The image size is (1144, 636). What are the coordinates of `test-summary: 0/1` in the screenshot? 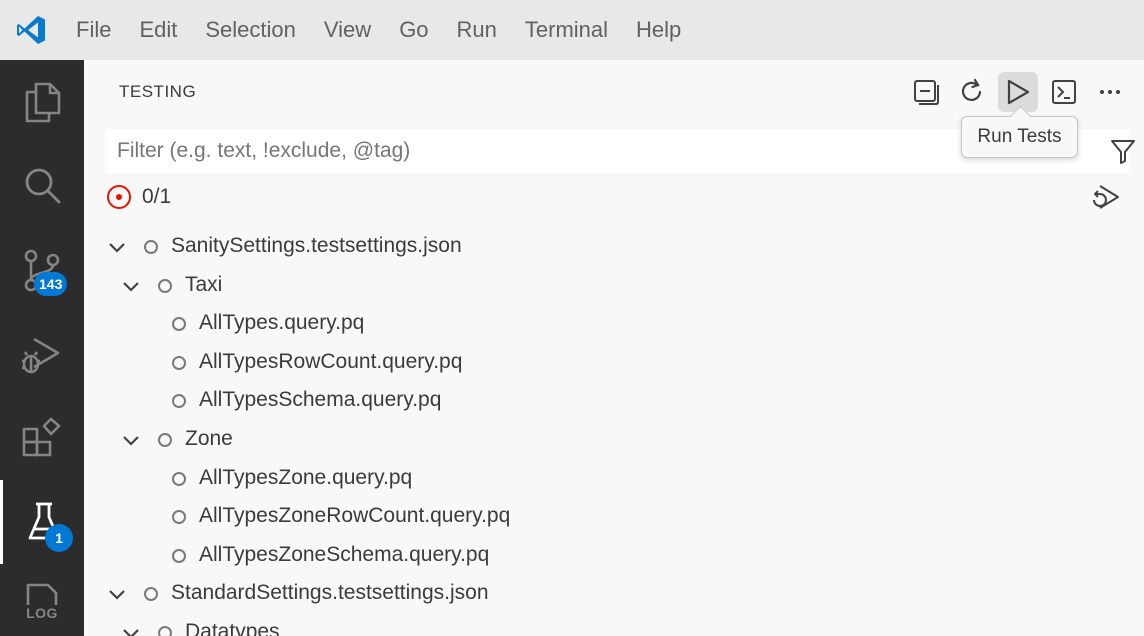 It's located at (138, 197).